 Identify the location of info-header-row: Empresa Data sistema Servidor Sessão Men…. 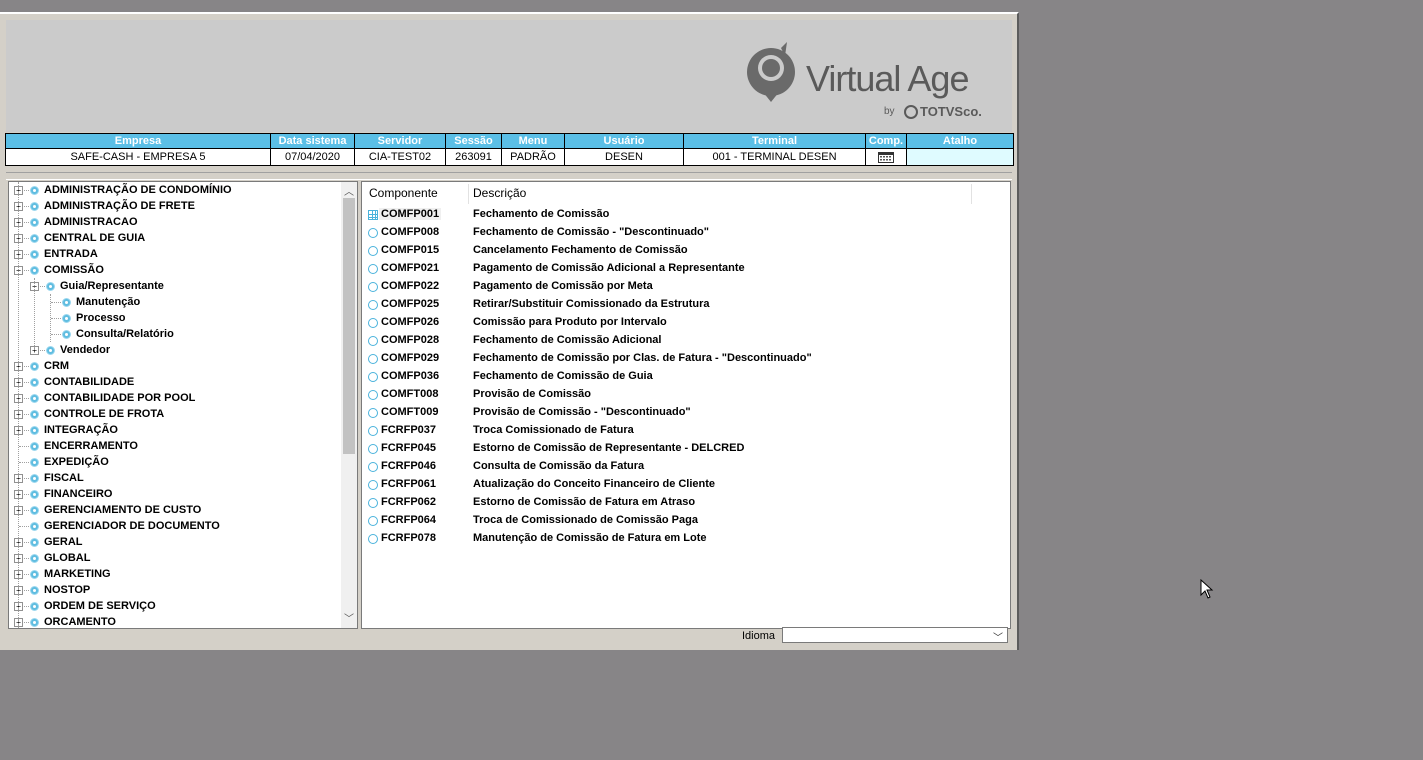
(509, 141).